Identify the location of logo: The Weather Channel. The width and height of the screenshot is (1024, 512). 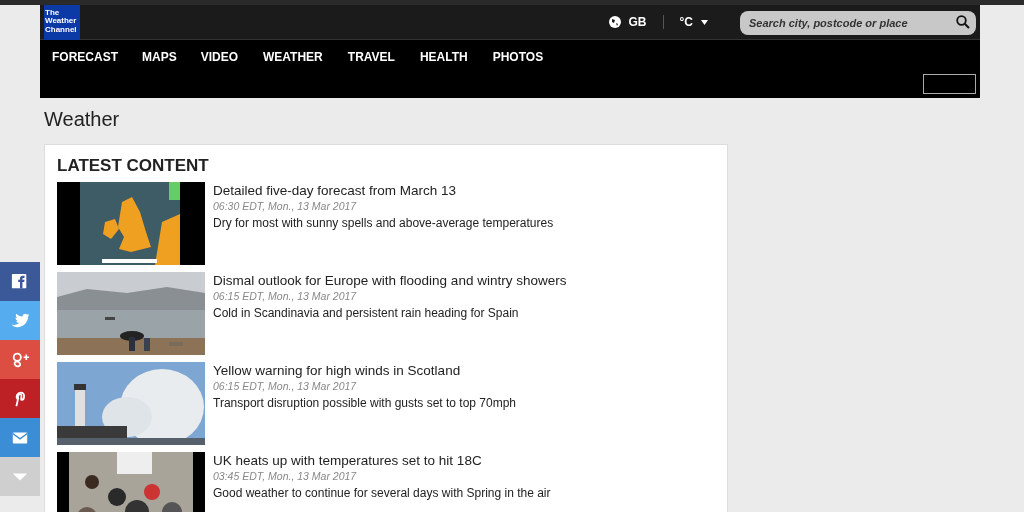
(62, 22).